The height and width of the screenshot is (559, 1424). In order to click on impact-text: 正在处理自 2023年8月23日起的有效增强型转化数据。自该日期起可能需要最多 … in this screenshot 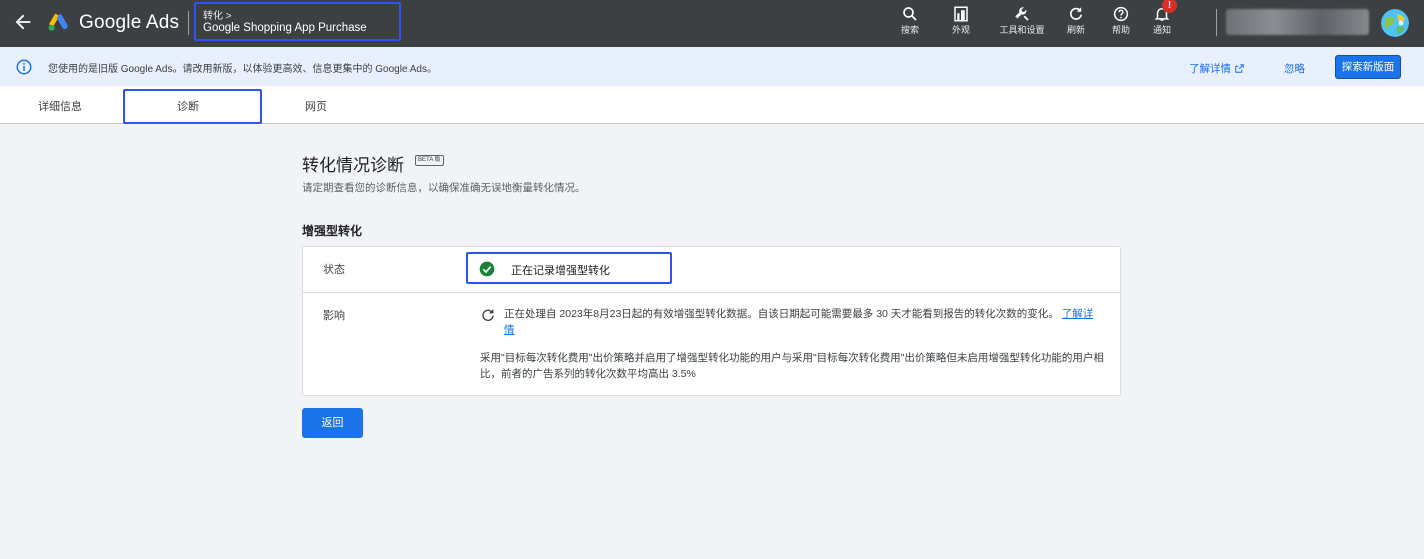, I will do `click(799, 322)`.